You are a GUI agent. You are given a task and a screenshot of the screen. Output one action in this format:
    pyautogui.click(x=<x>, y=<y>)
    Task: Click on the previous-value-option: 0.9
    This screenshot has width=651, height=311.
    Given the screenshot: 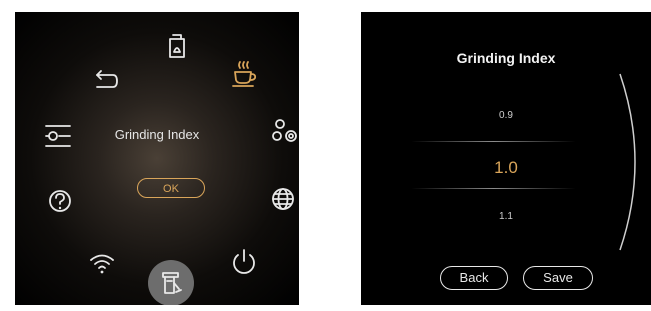 What is the action you would take?
    pyautogui.click(x=506, y=115)
    